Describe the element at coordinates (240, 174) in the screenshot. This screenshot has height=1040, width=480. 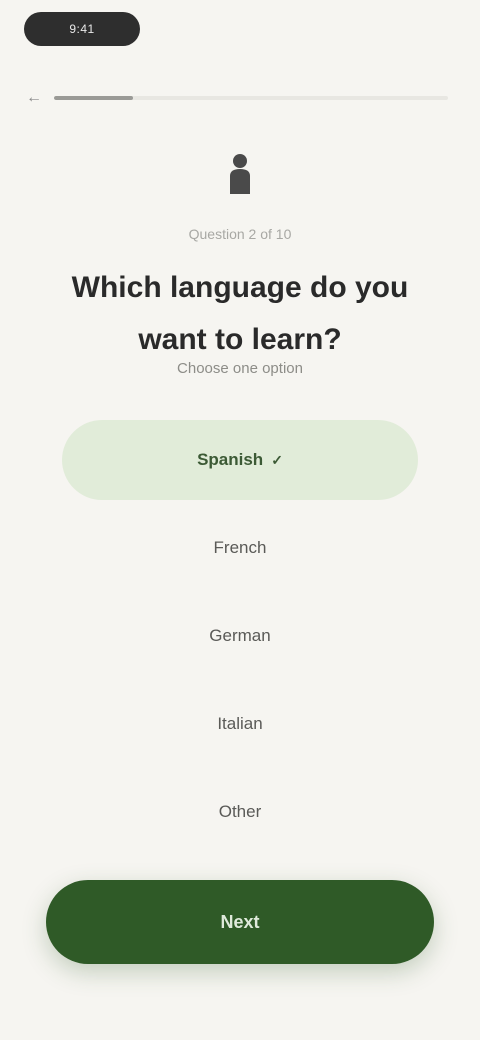
I see `person-icon` at that location.